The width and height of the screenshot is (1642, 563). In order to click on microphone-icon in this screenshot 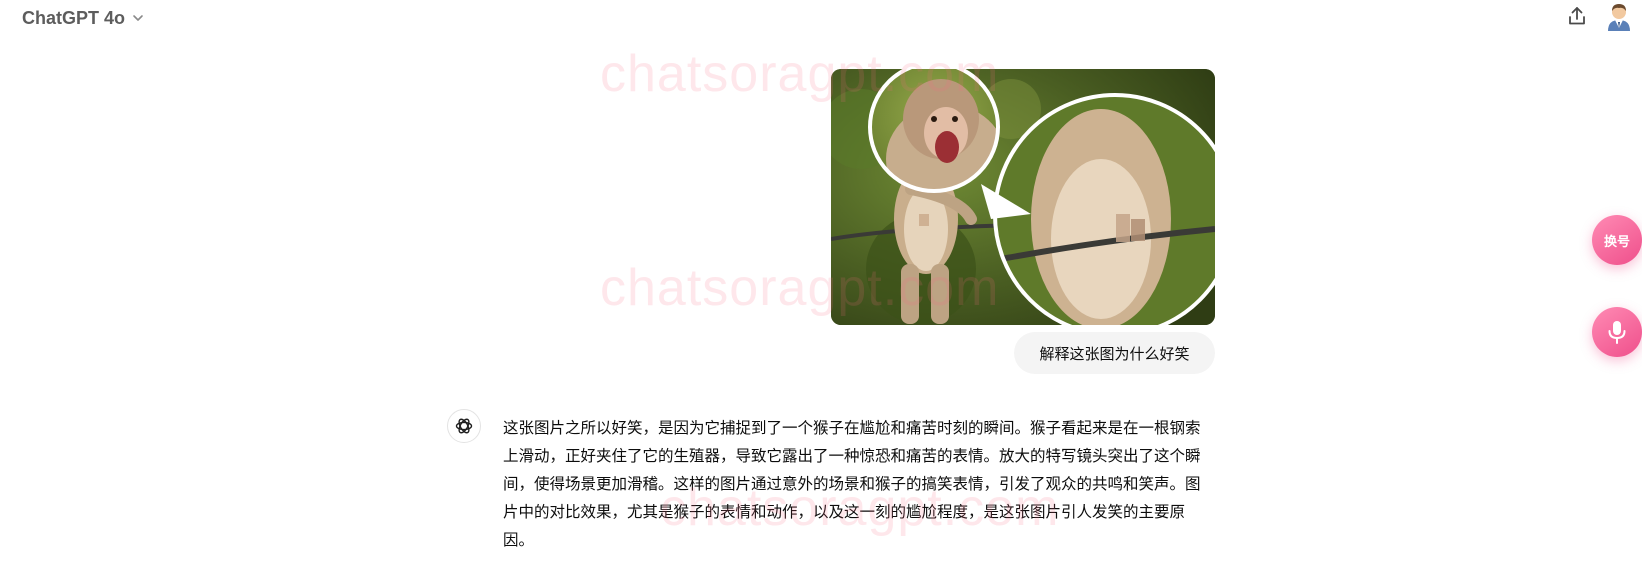, I will do `click(1617, 332)`.